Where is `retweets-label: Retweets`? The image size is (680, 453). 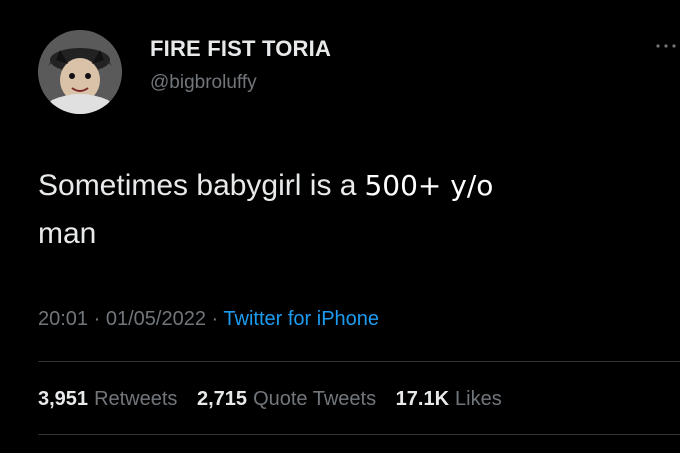
retweets-label: Retweets is located at coordinates (136, 399).